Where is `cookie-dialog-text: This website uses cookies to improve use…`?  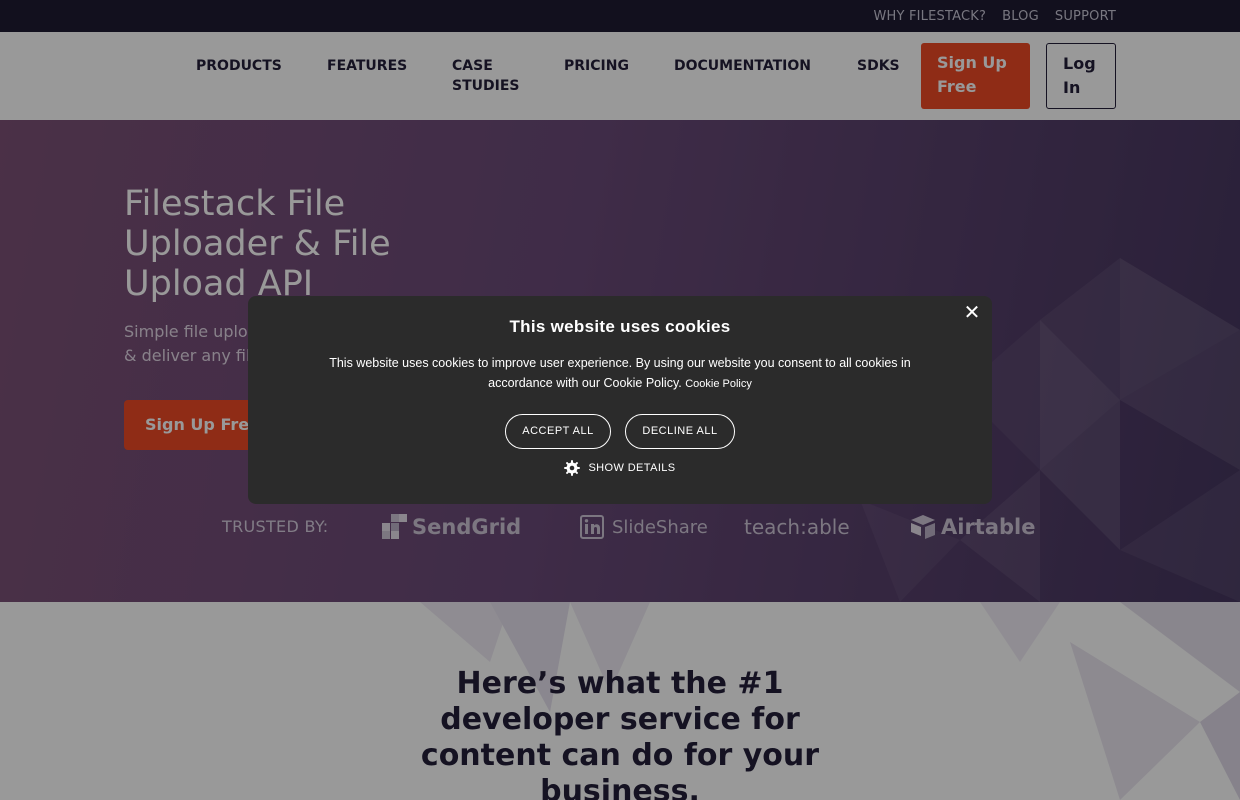
cookie-dialog-text: This website uses cookies to improve use… is located at coordinates (620, 373).